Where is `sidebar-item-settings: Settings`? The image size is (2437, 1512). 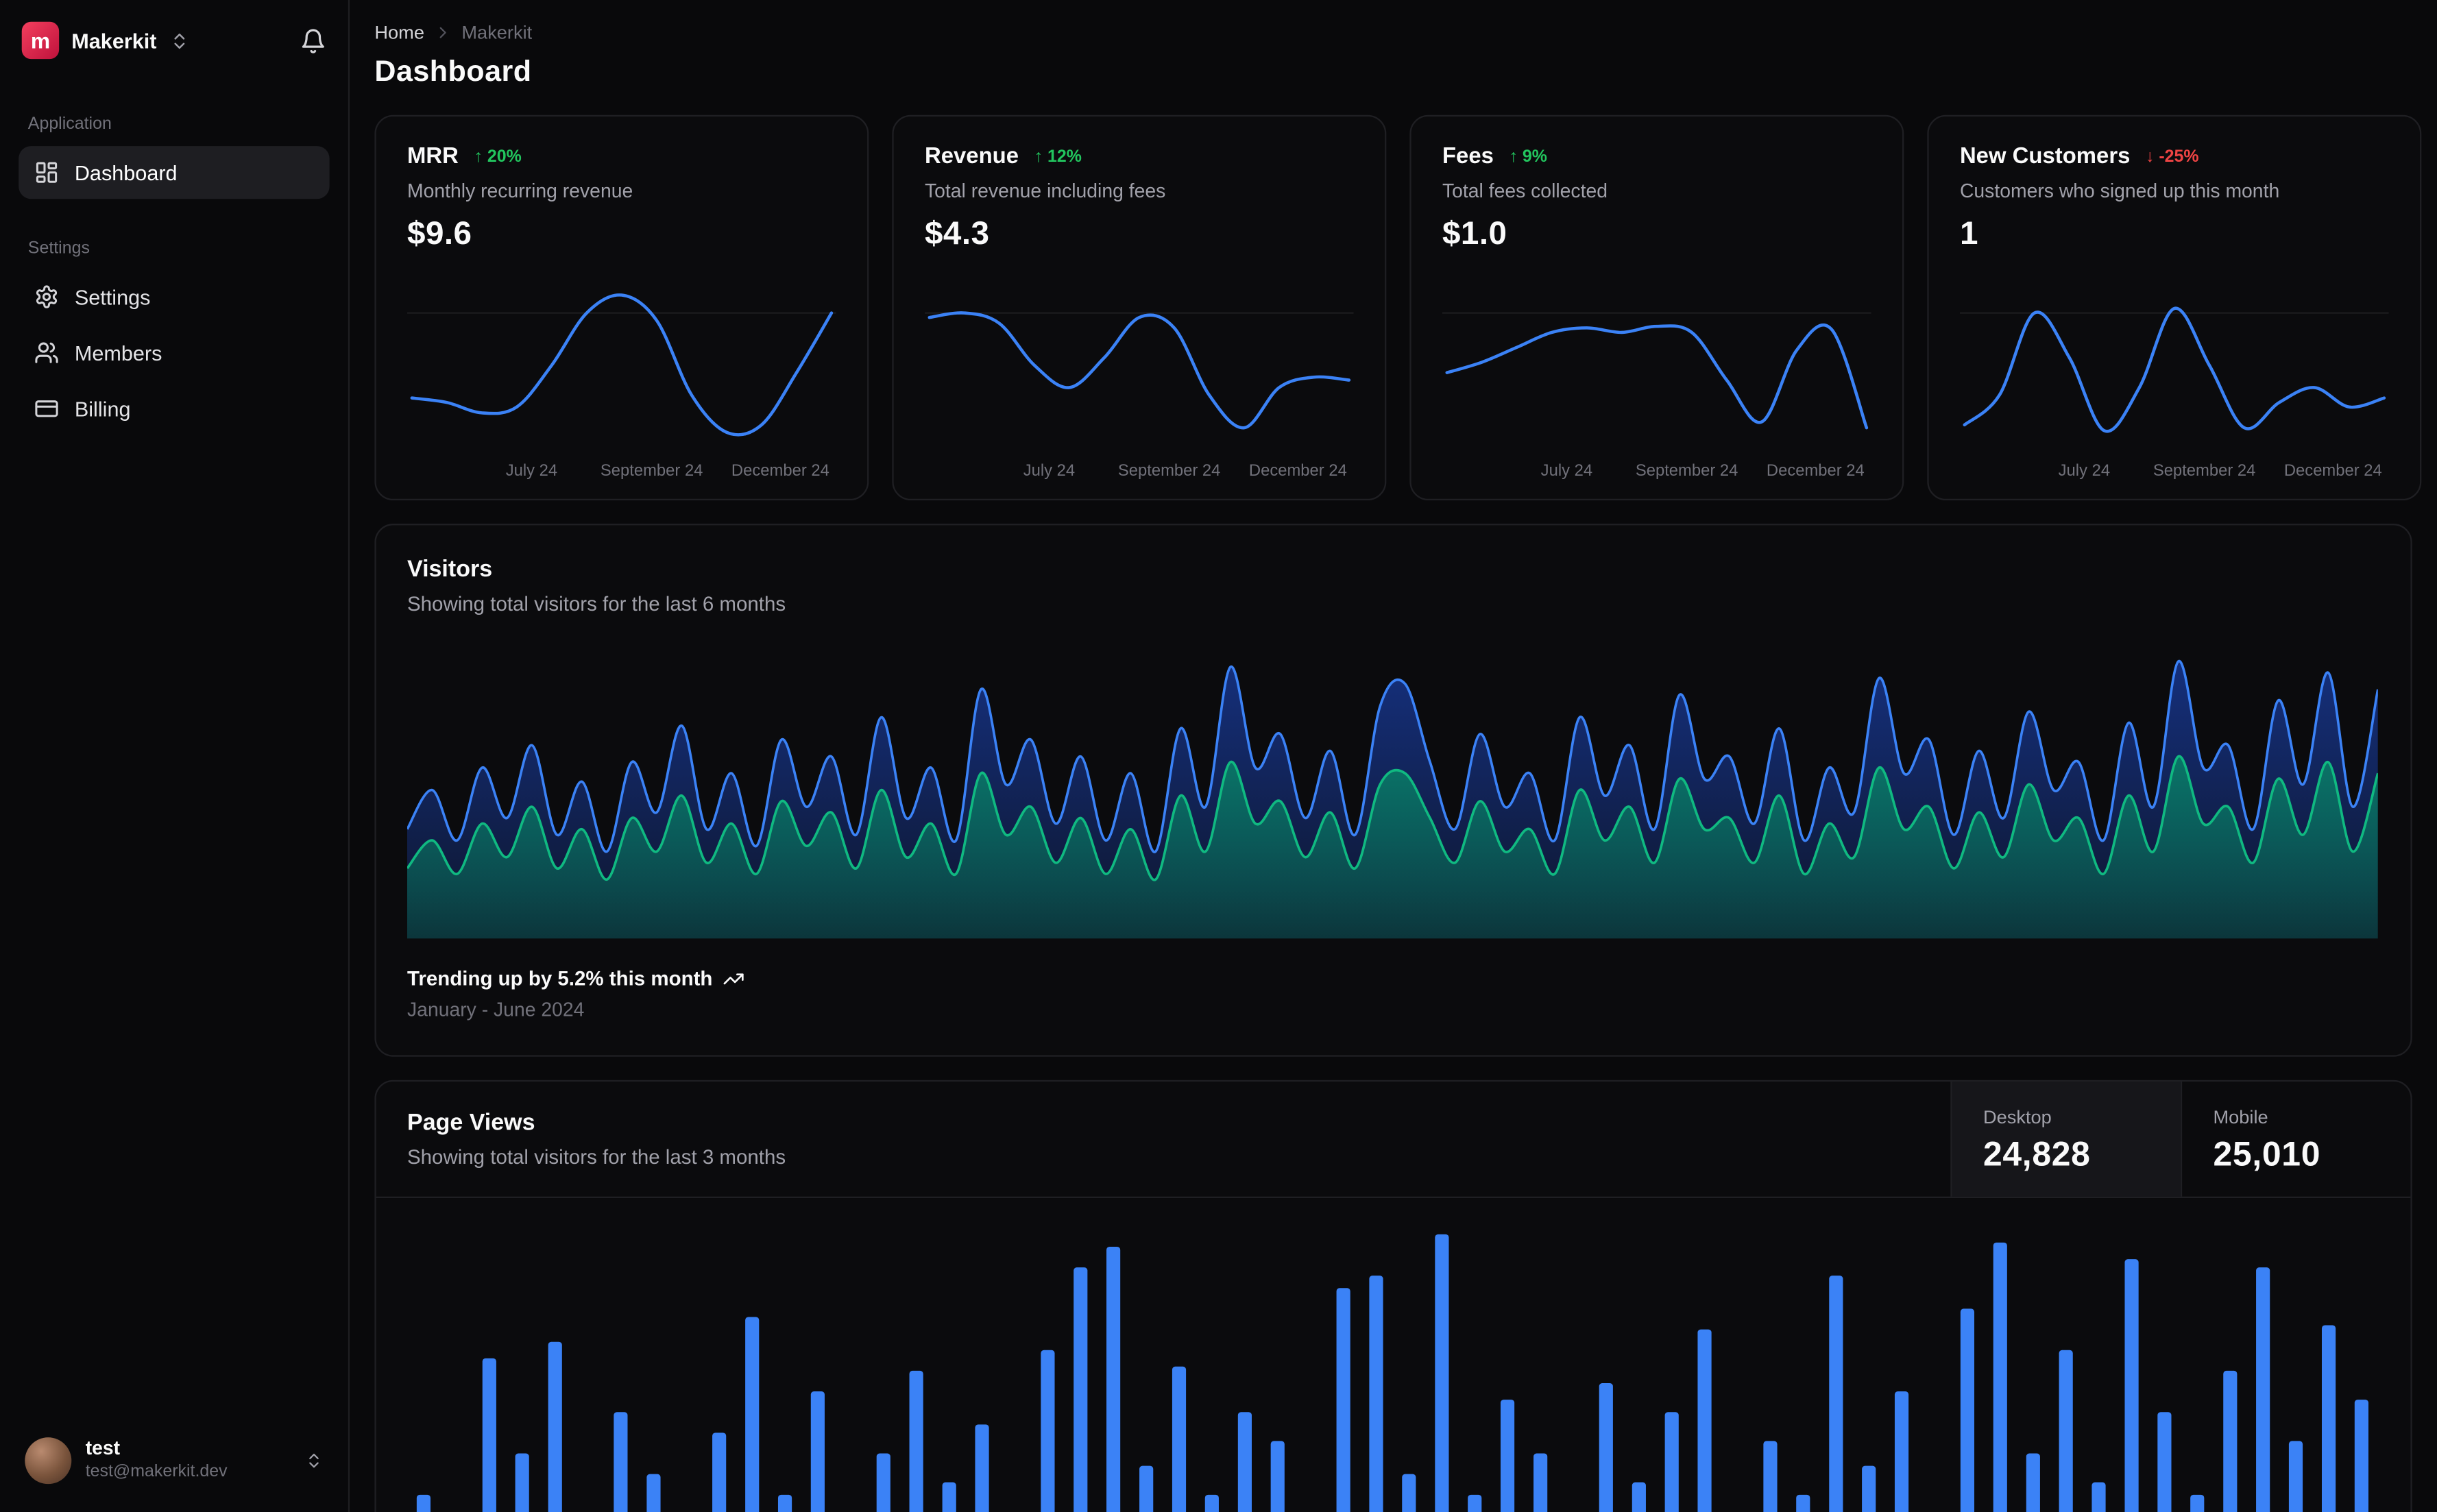
sidebar-item-settings: Settings is located at coordinates (174, 297).